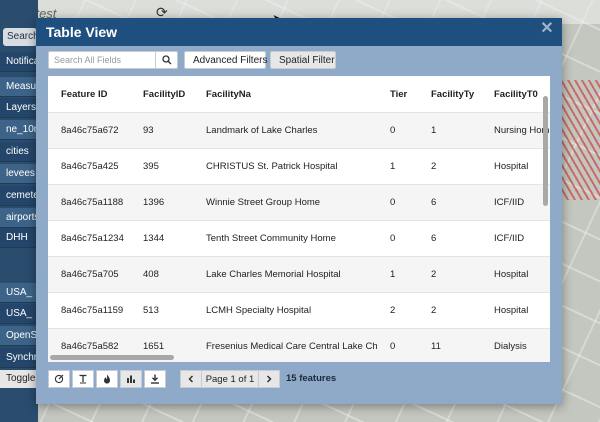 The width and height of the screenshot is (600, 422). I want to click on table-cell: Landmark of Lake Charles, so click(285, 130).